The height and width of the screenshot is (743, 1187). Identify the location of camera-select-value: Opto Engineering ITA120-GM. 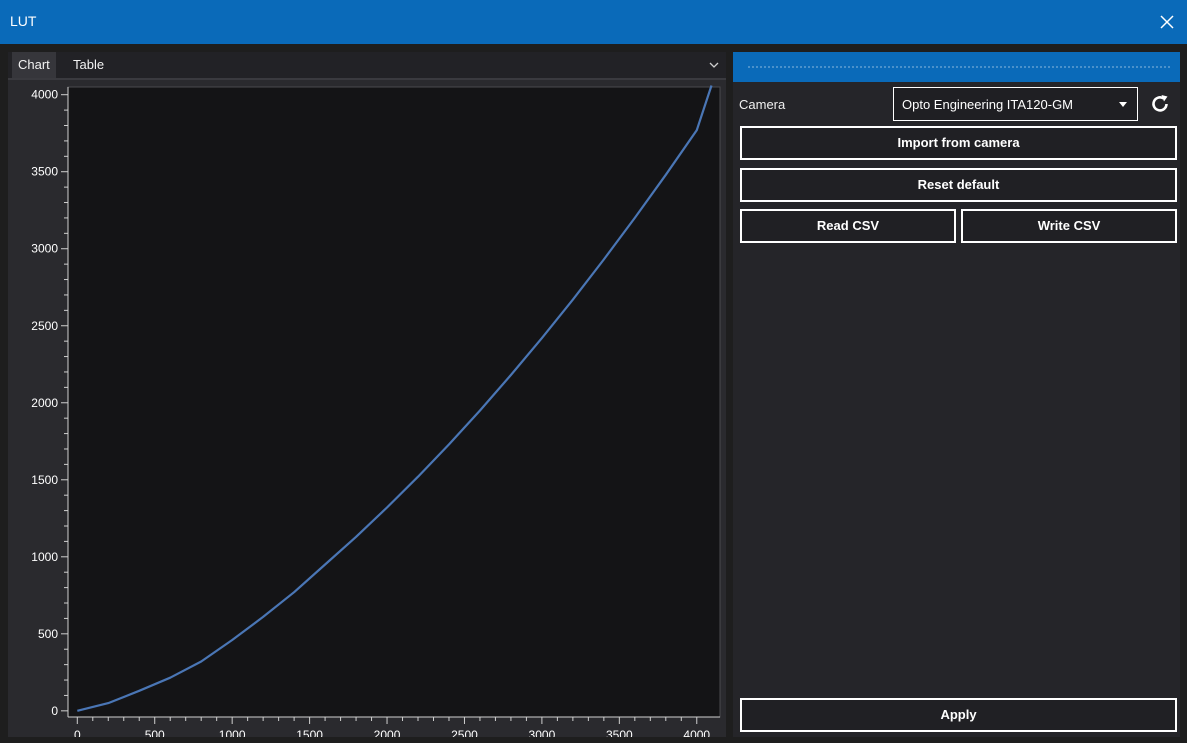
(988, 104).